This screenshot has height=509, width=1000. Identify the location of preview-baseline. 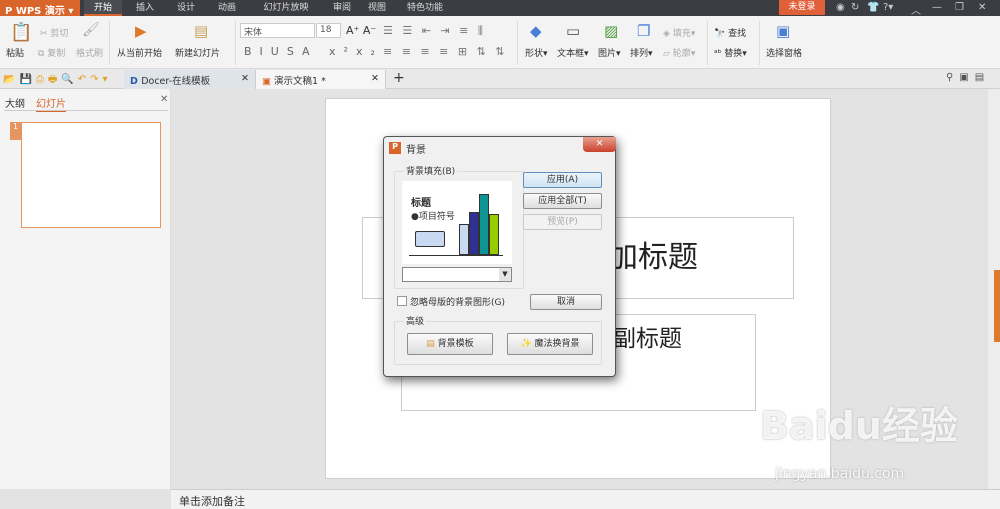
(456, 255).